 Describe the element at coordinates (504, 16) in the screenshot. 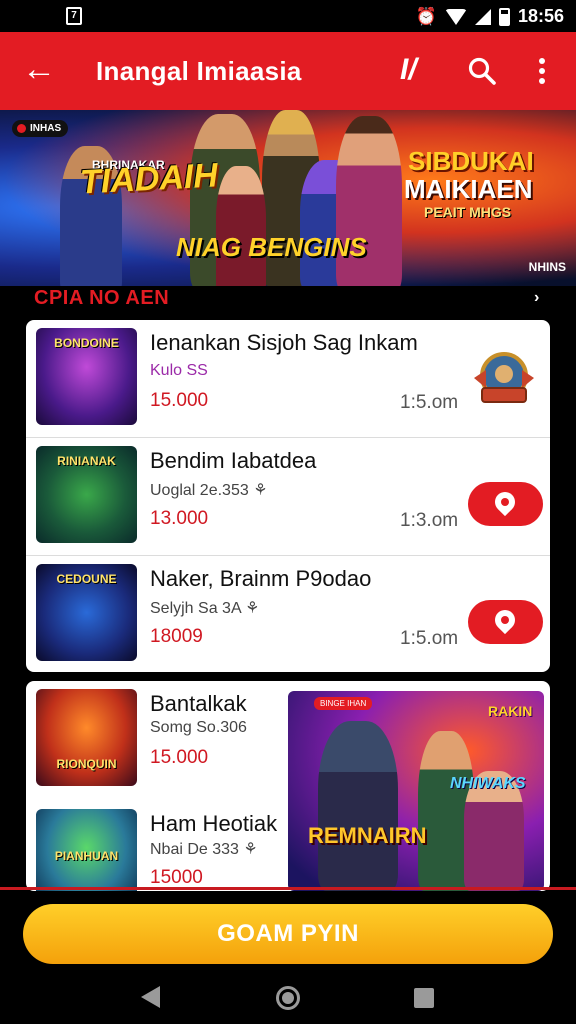

I see `battery-icon` at that location.